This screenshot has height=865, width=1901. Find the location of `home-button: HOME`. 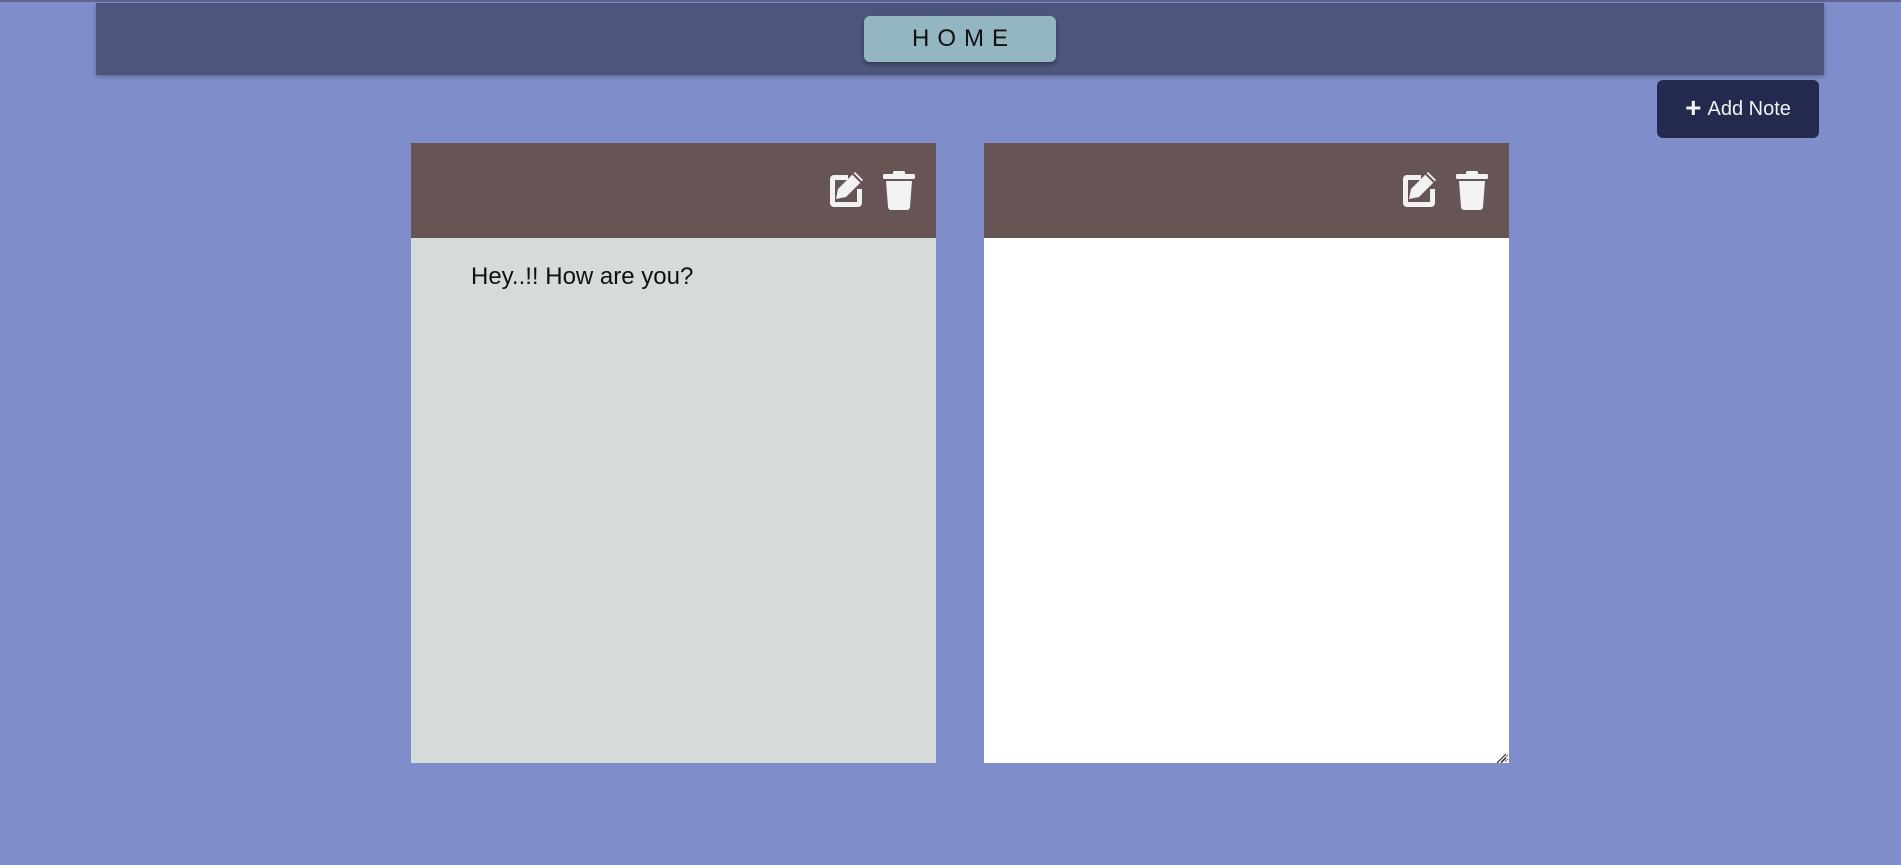

home-button: HOME is located at coordinates (960, 39).